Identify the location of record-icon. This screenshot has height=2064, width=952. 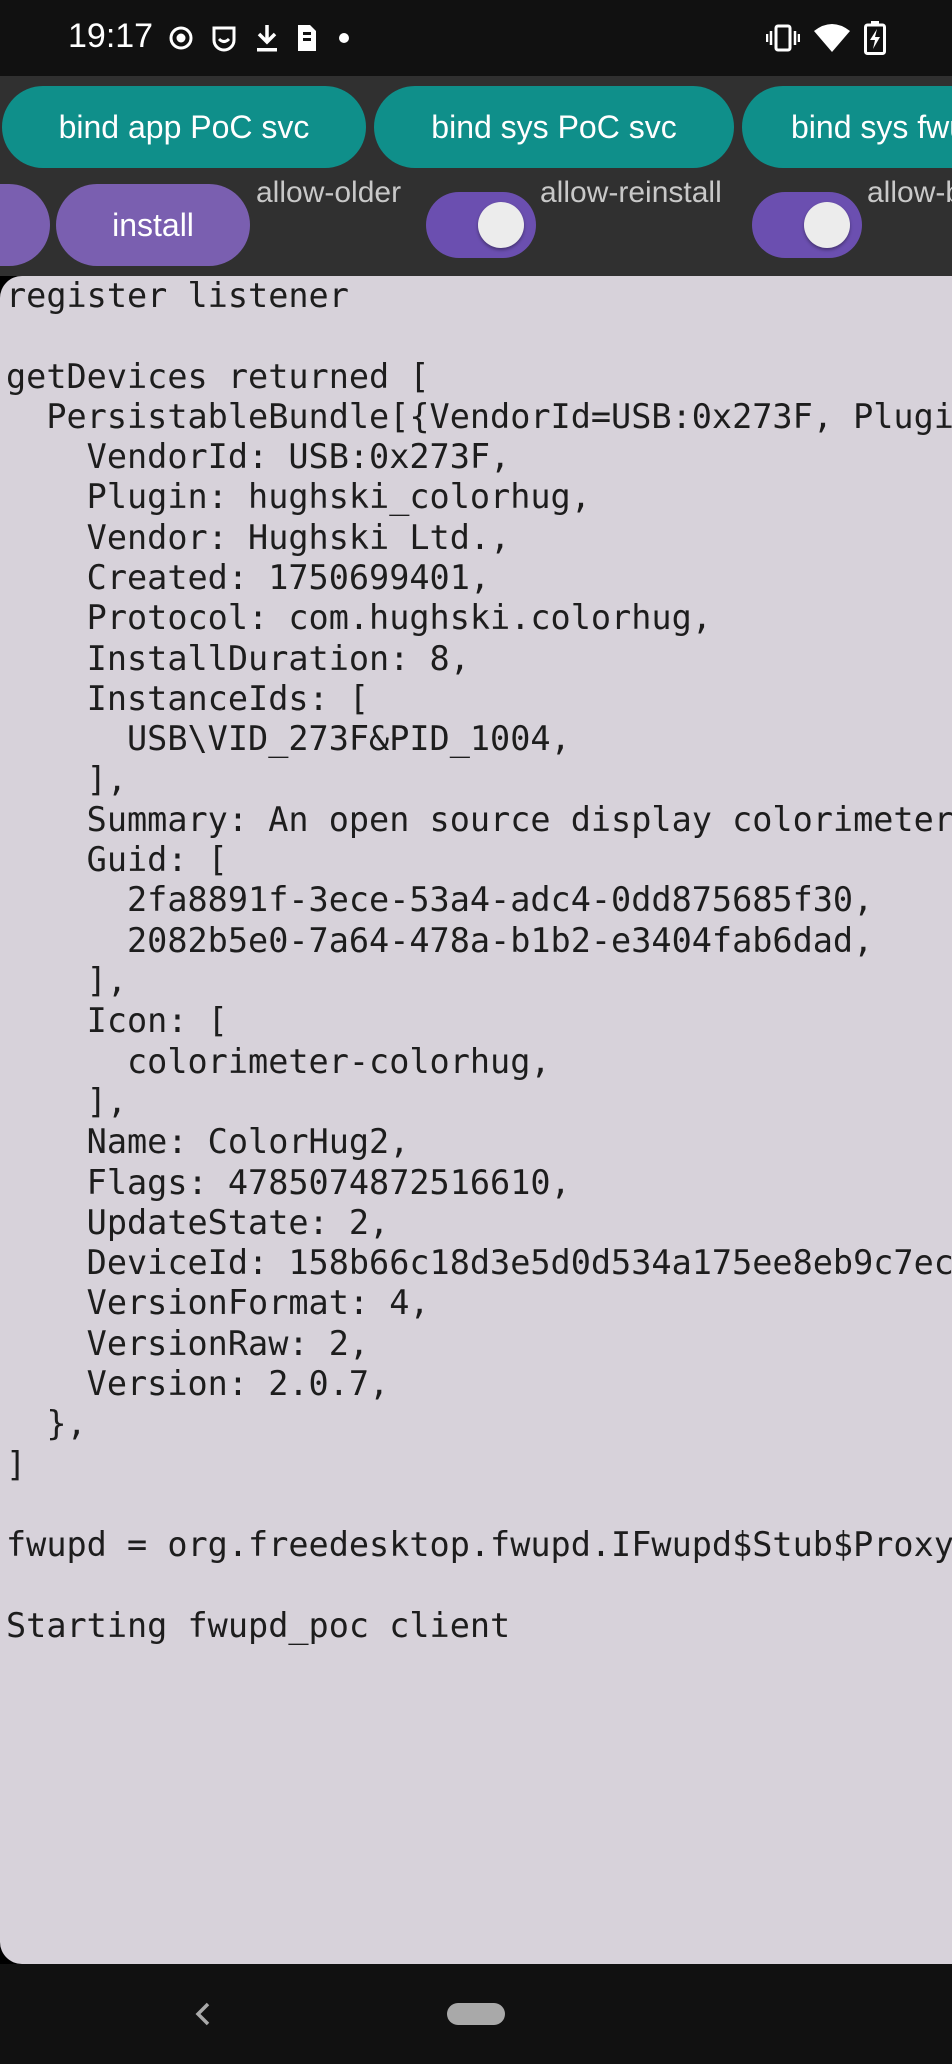
(181, 38).